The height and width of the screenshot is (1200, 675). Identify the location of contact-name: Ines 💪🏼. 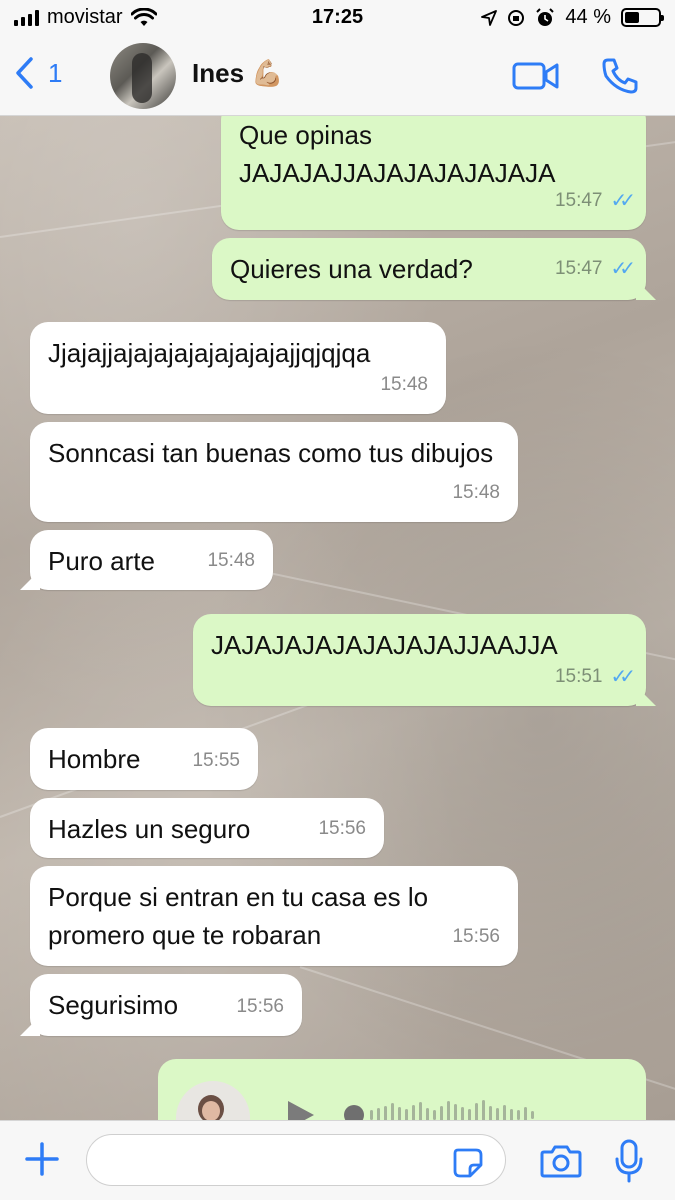
(238, 73).